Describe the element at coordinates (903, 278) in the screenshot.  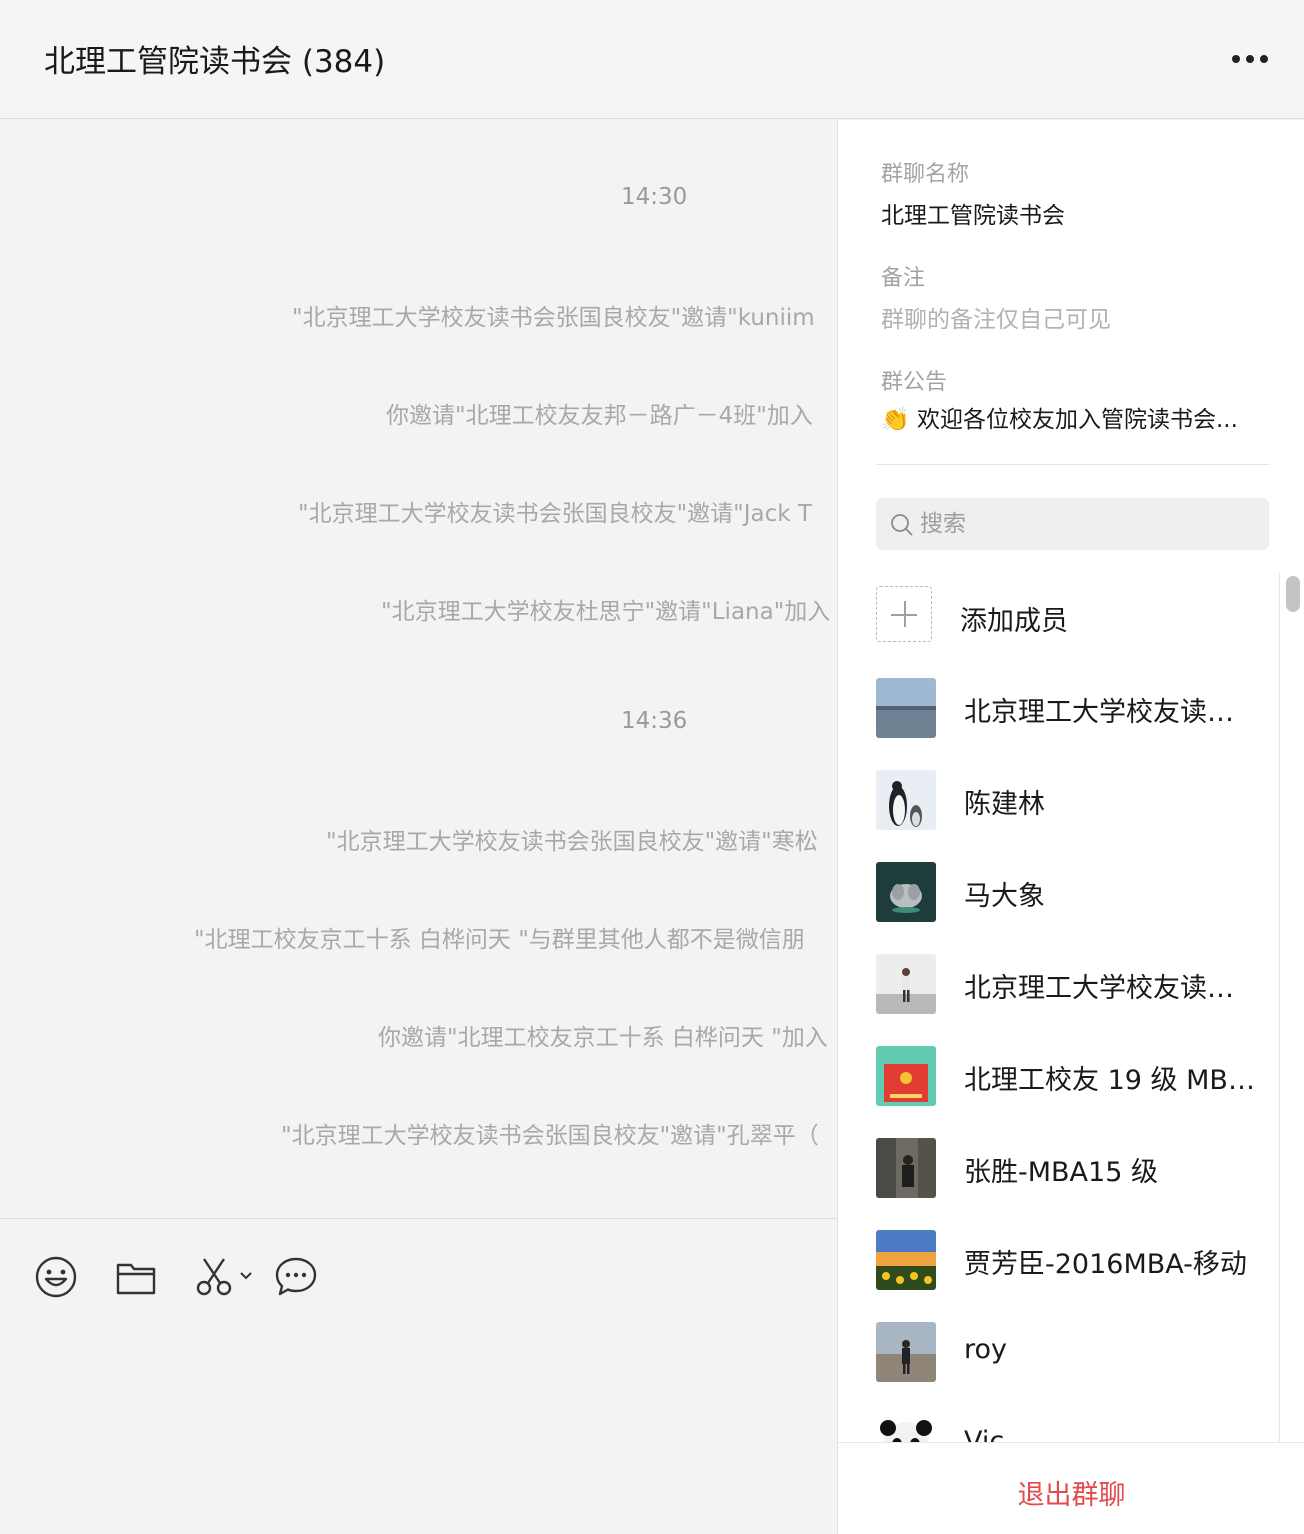
I see `remark-label: 备注` at that location.